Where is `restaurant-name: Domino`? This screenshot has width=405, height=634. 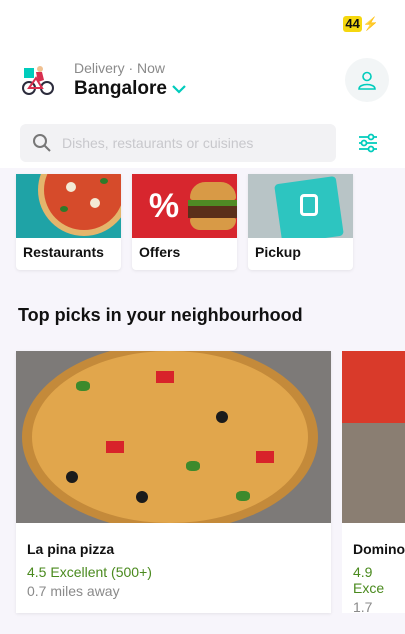 restaurant-name: Domino is located at coordinates (379, 549).